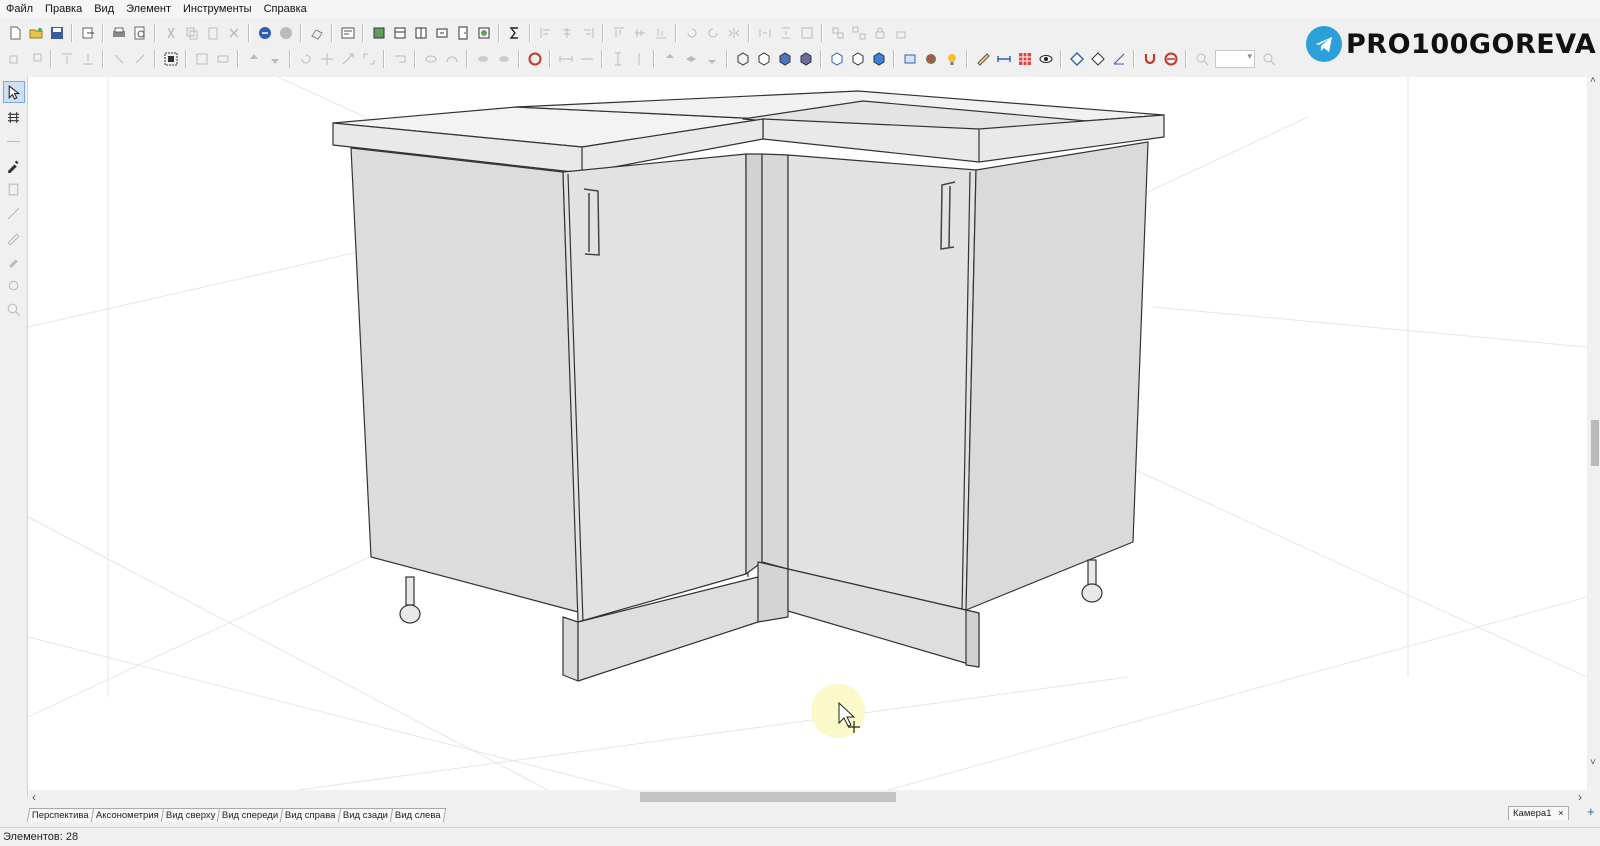 The width and height of the screenshot is (1600, 846). I want to click on zoom-tool-icon, so click(14, 309).